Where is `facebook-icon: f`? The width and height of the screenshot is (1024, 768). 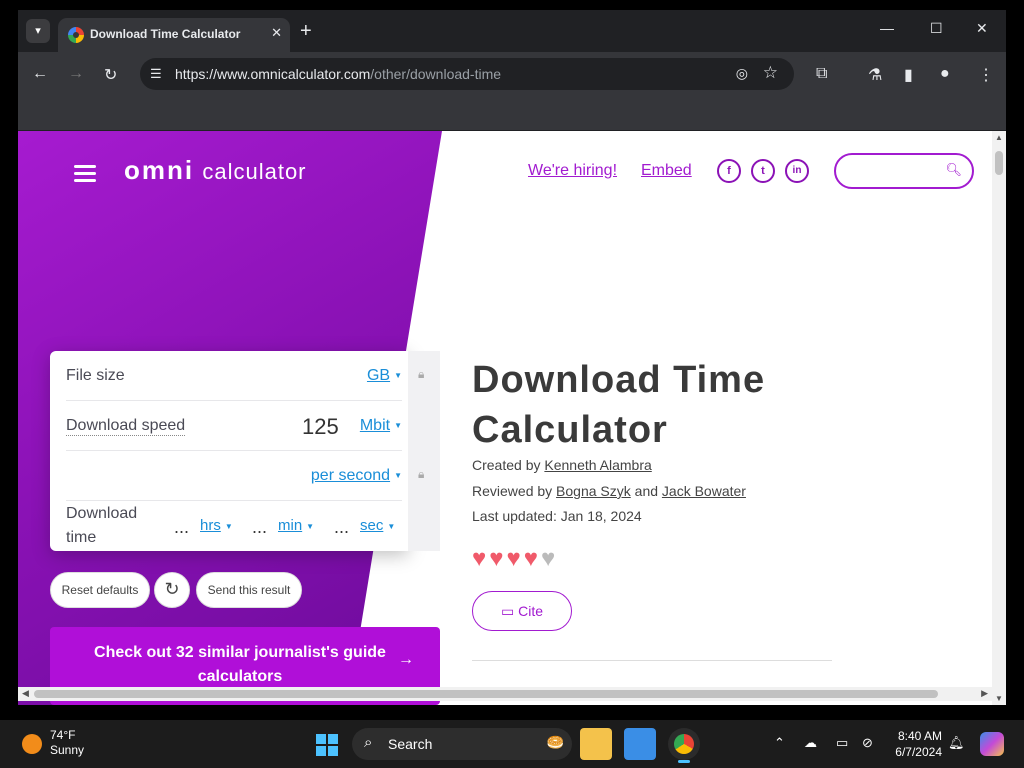 facebook-icon: f is located at coordinates (729, 171).